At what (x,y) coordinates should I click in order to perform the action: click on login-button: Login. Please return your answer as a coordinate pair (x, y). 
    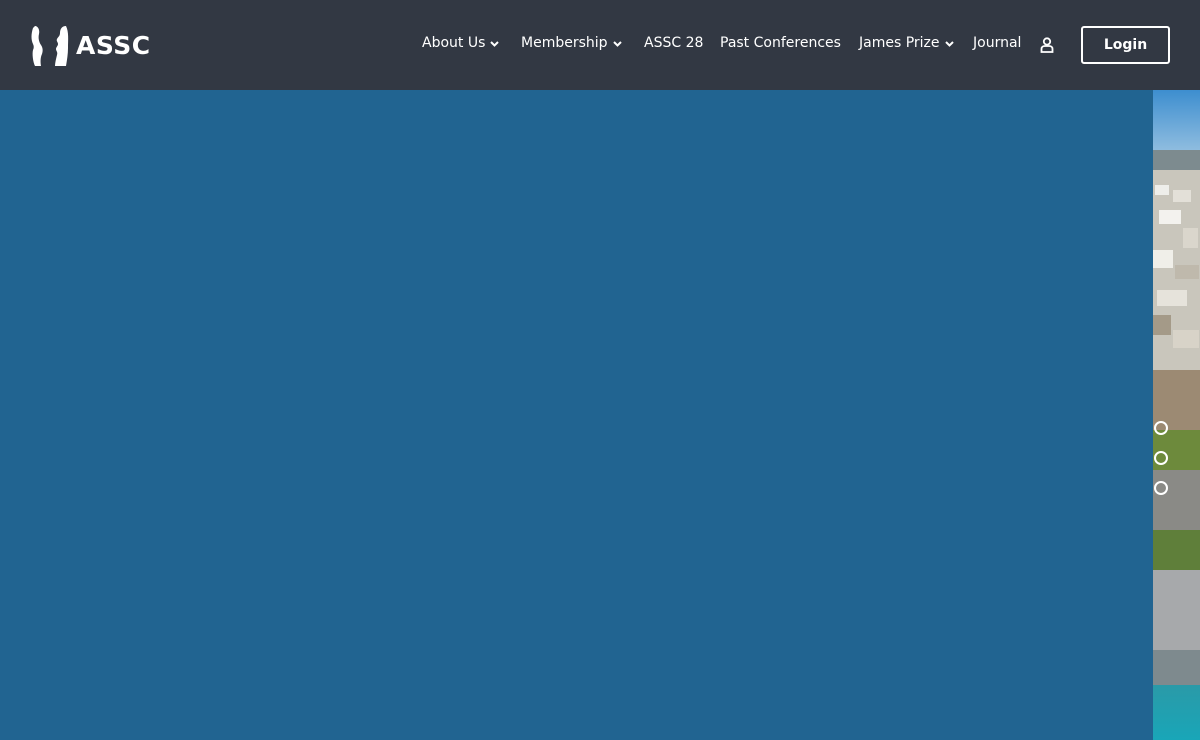
    Looking at the image, I should click on (1125, 45).